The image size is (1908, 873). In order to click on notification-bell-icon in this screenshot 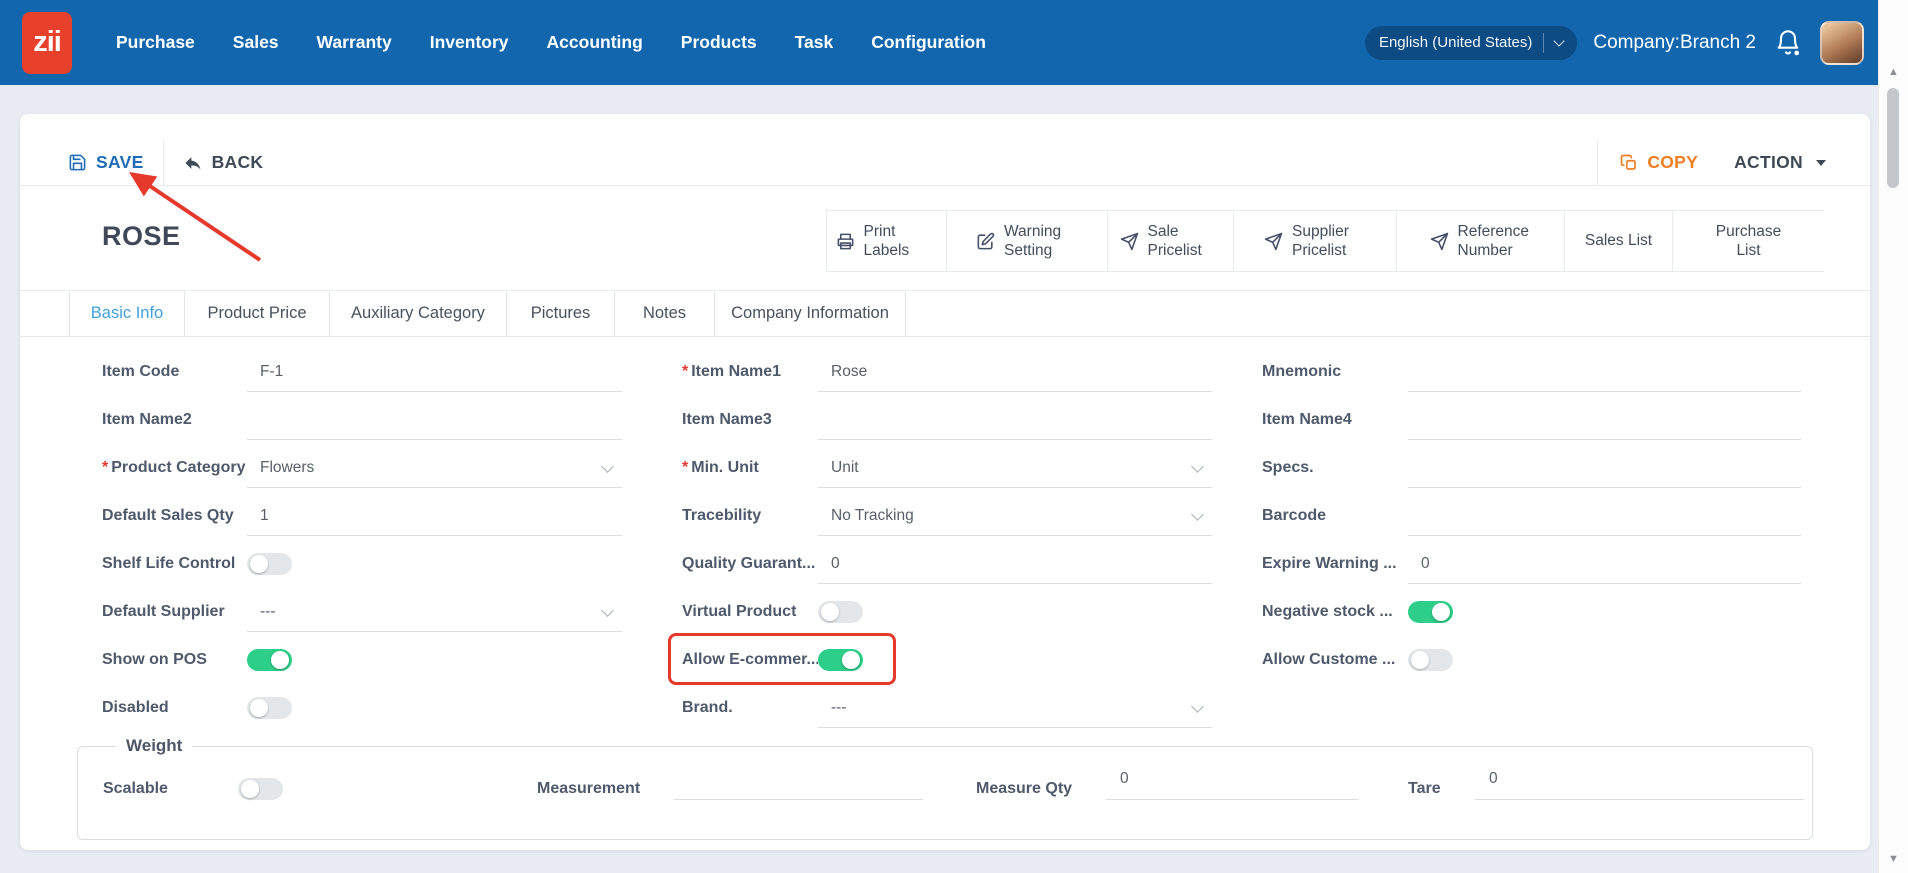, I will do `click(1788, 43)`.